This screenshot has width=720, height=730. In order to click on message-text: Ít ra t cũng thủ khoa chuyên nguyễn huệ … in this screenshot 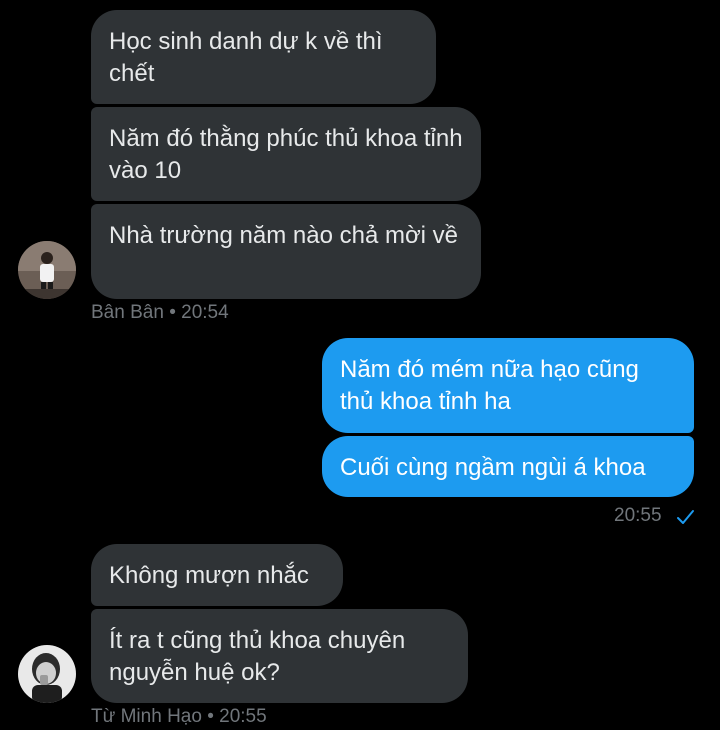, I will do `click(257, 656)`.